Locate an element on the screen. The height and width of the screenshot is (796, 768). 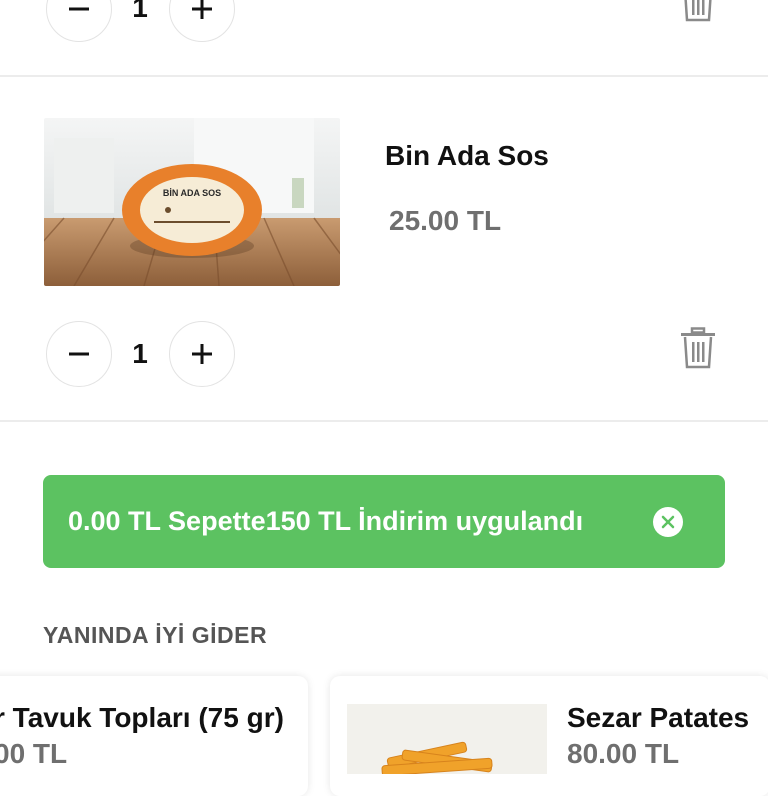
suggestion-image is located at coordinates (447, 739).